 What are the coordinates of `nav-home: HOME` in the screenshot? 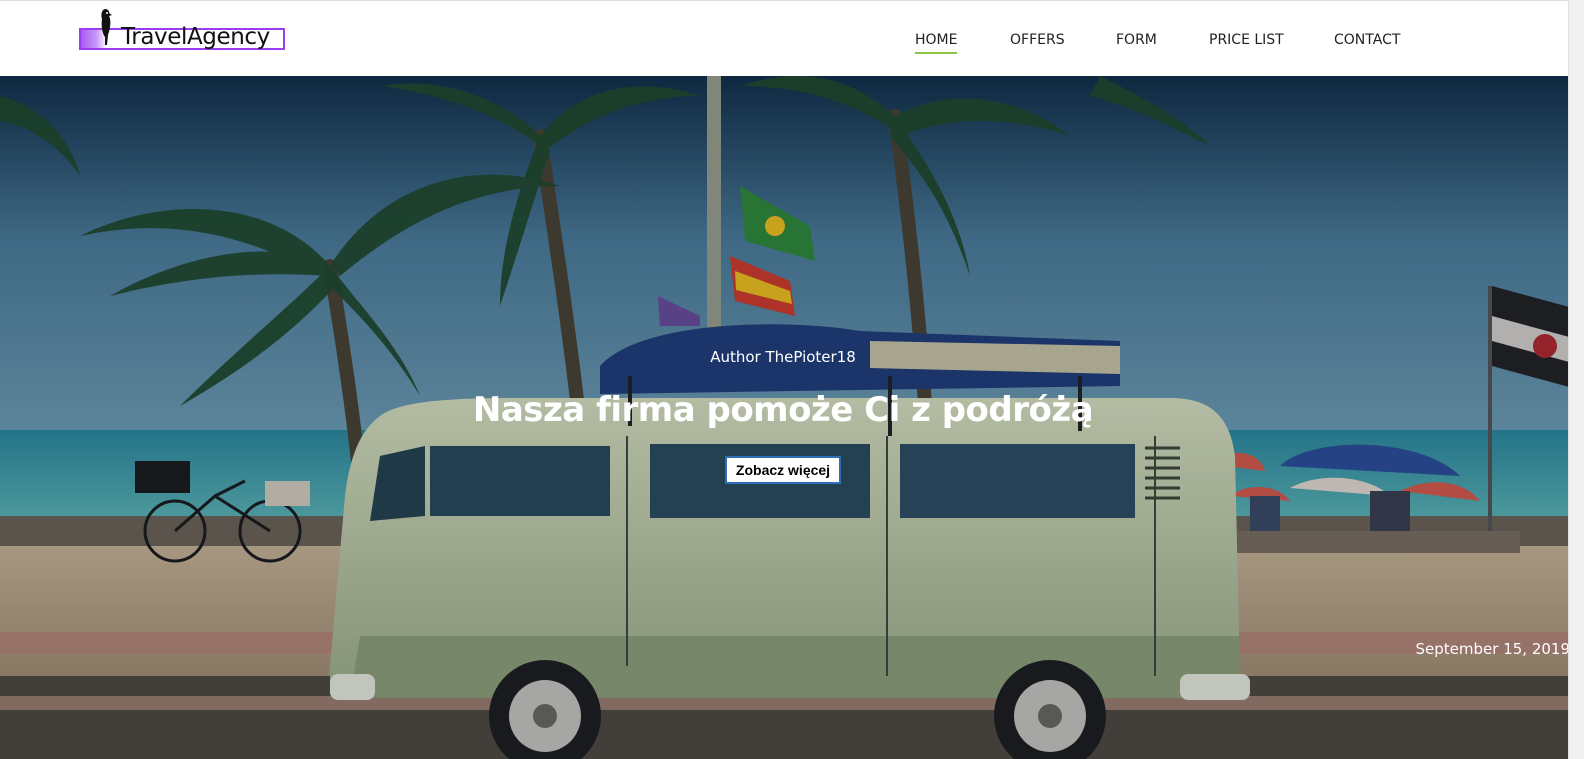 It's located at (936, 42).